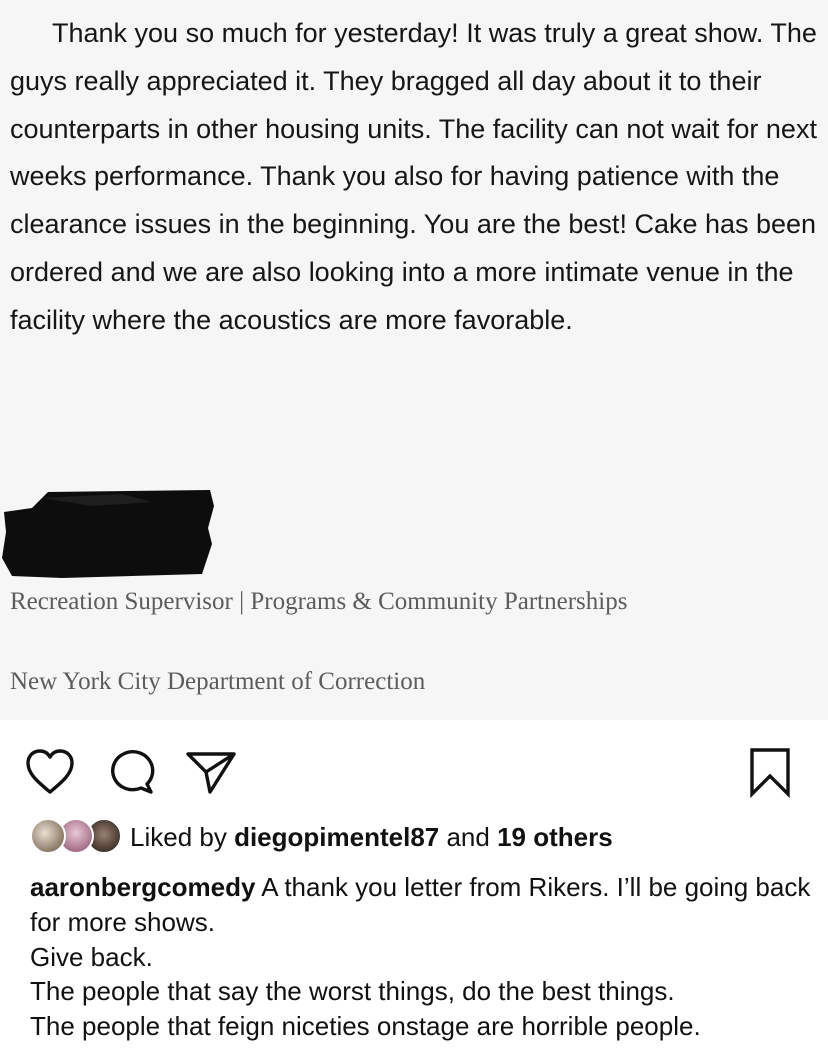 This screenshot has height=1064, width=828. What do you see at coordinates (555, 837) in the screenshot?
I see `others-link: 19 others` at bounding box center [555, 837].